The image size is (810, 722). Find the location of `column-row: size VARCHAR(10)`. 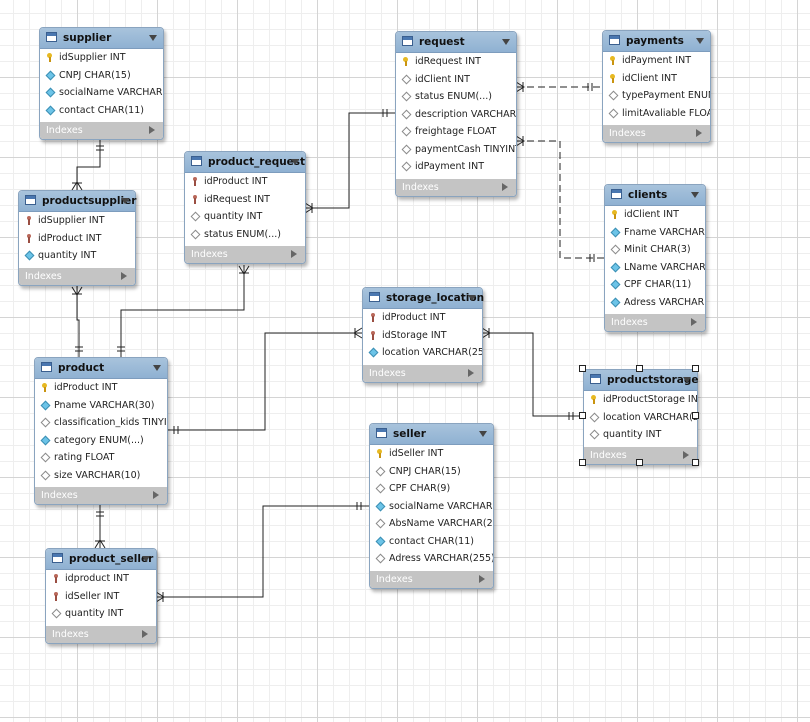

column-row: size VARCHAR(10) is located at coordinates (101, 476).